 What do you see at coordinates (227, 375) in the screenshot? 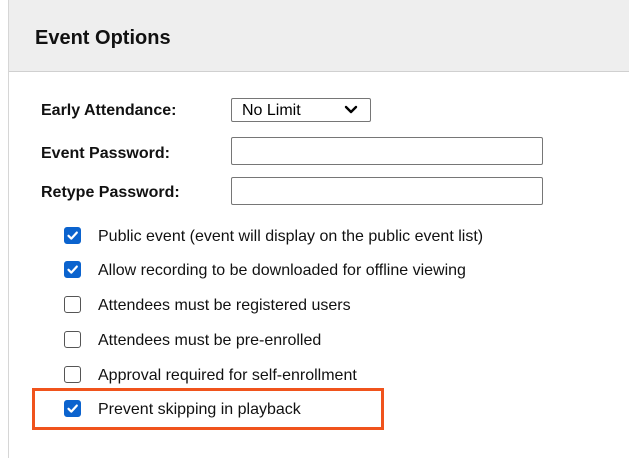
I see `approval-required-label: Approval required for self-enrollment` at bounding box center [227, 375].